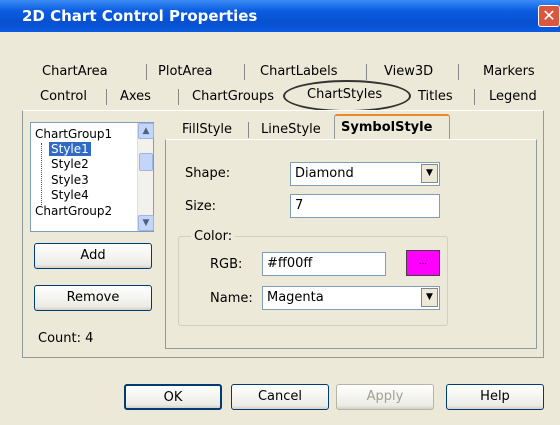 Image resolution: width=560 pixels, height=425 pixels. What do you see at coordinates (208, 173) in the screenshot?
I see `shape-label: Shape:` at bounding box center [208, 173].